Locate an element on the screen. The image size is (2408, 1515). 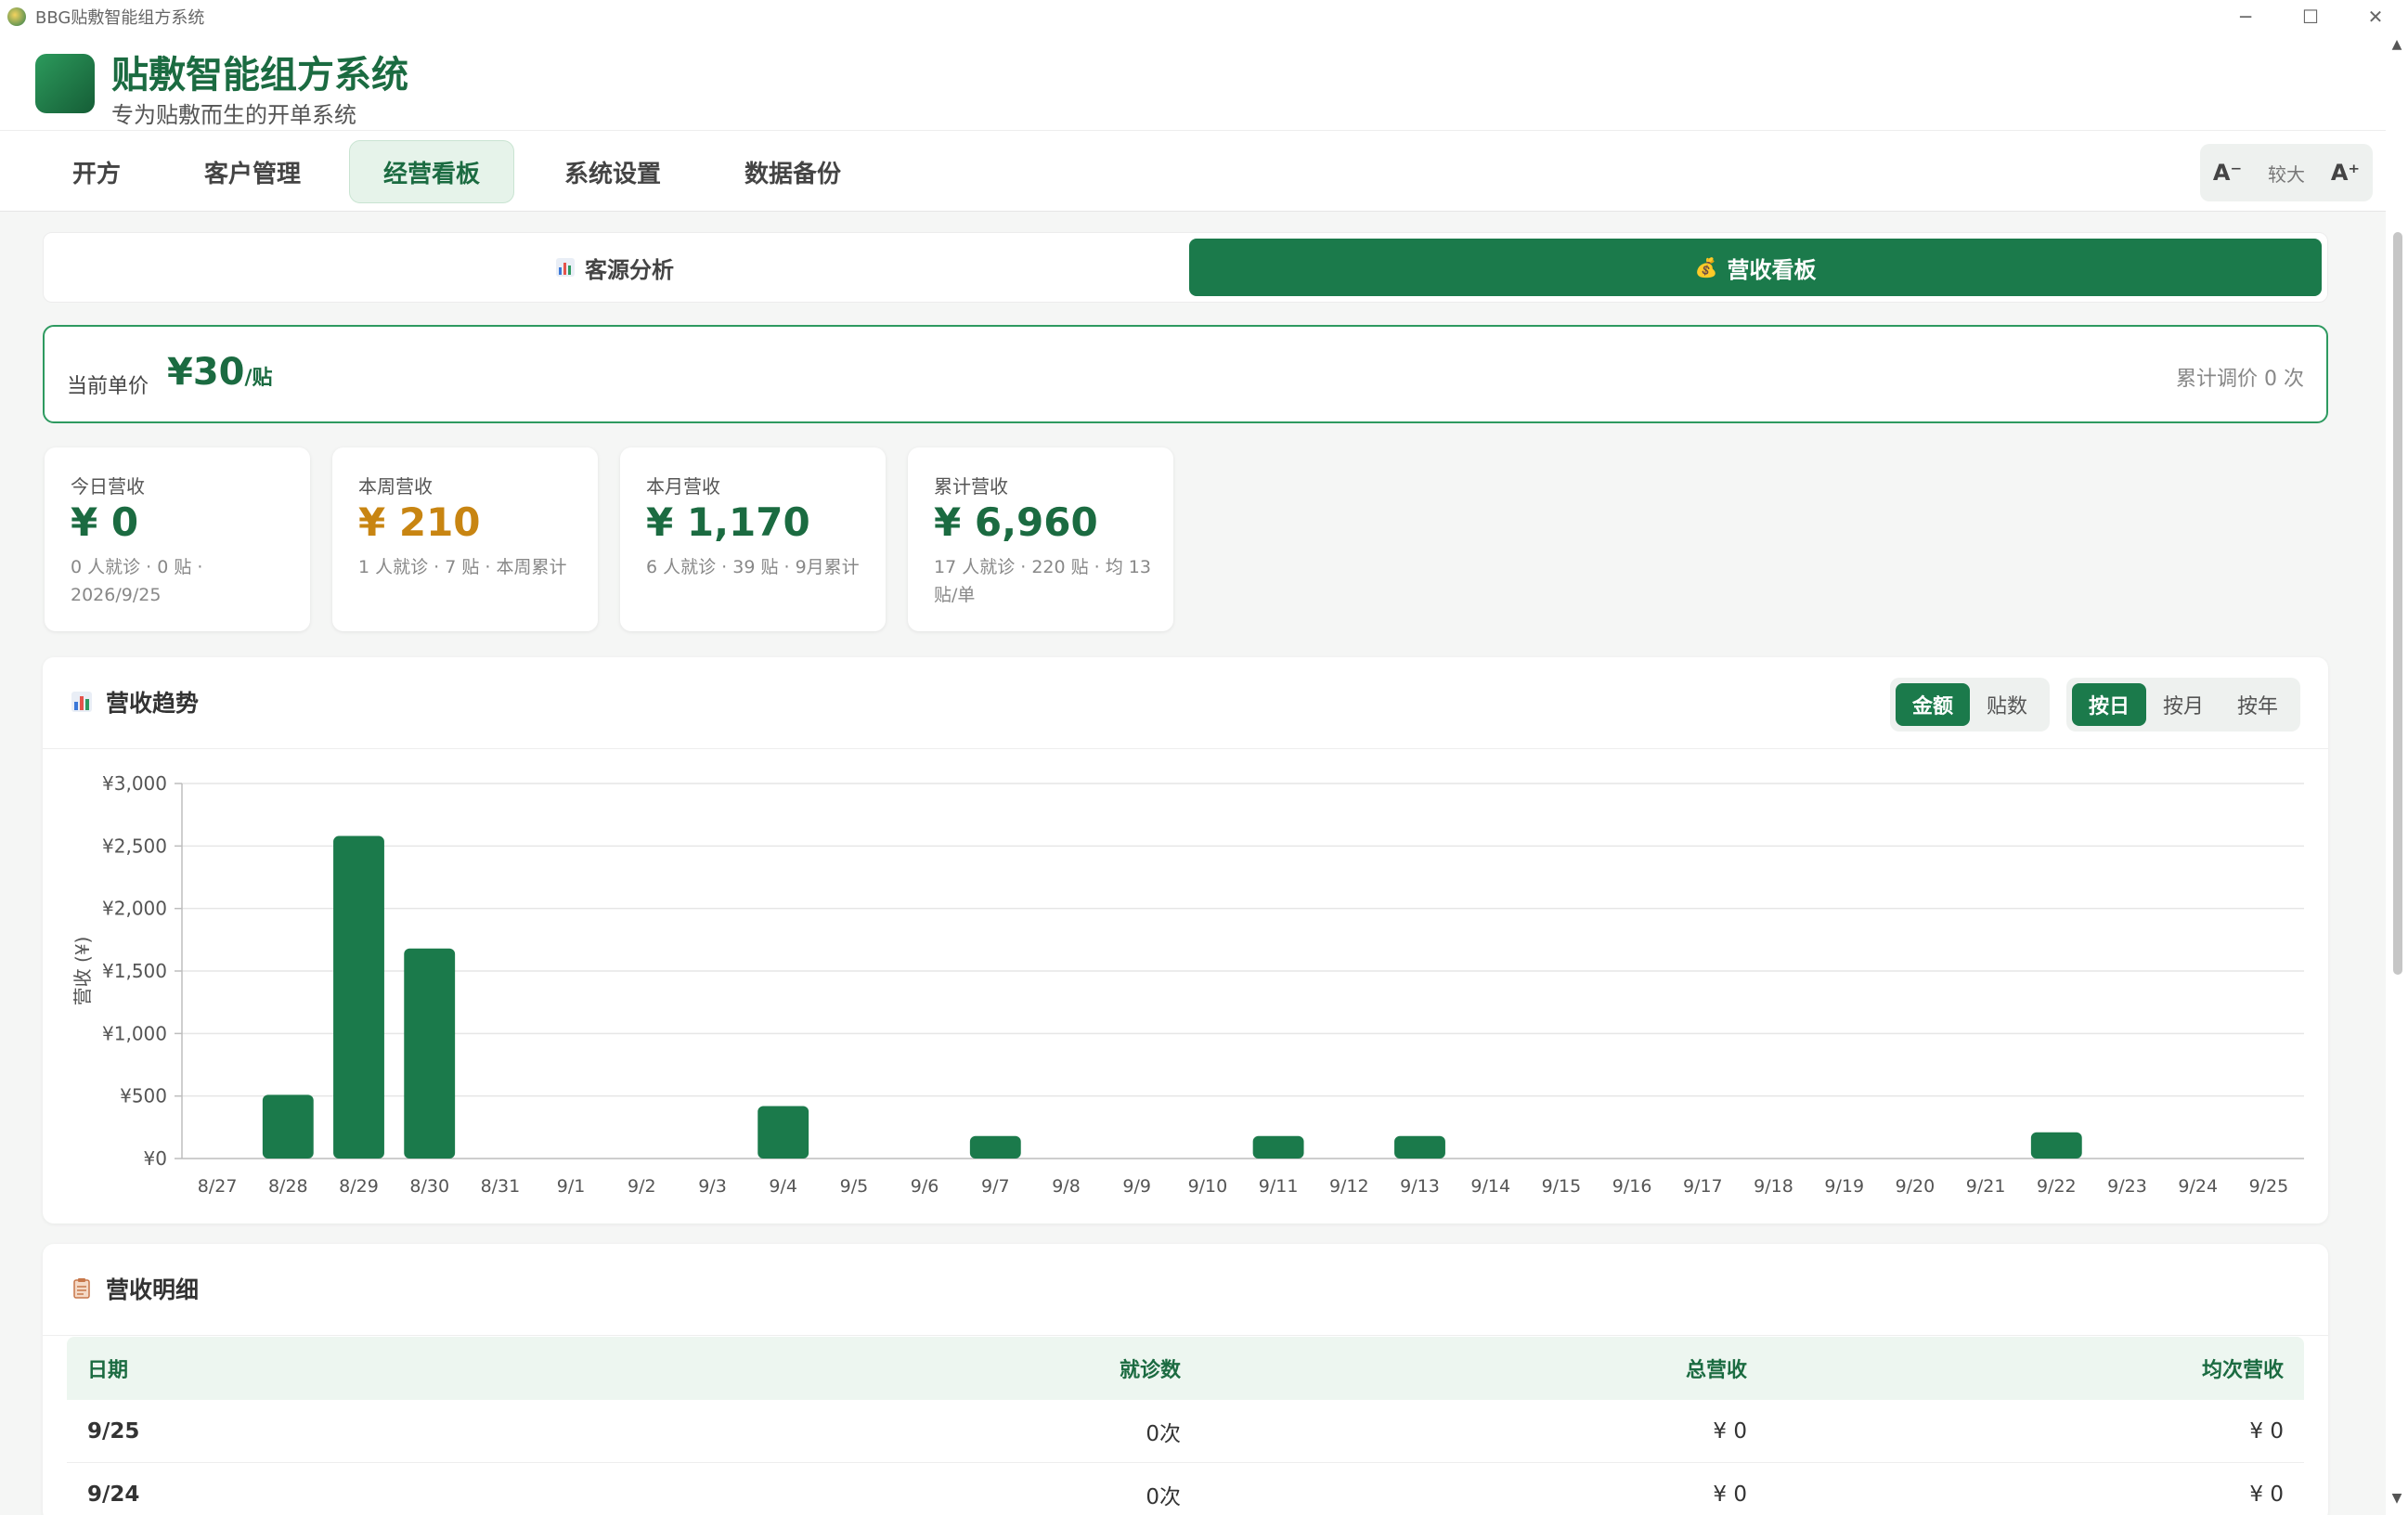
y-tick-label: ¥2,000 is located at coordinates (134, 909).